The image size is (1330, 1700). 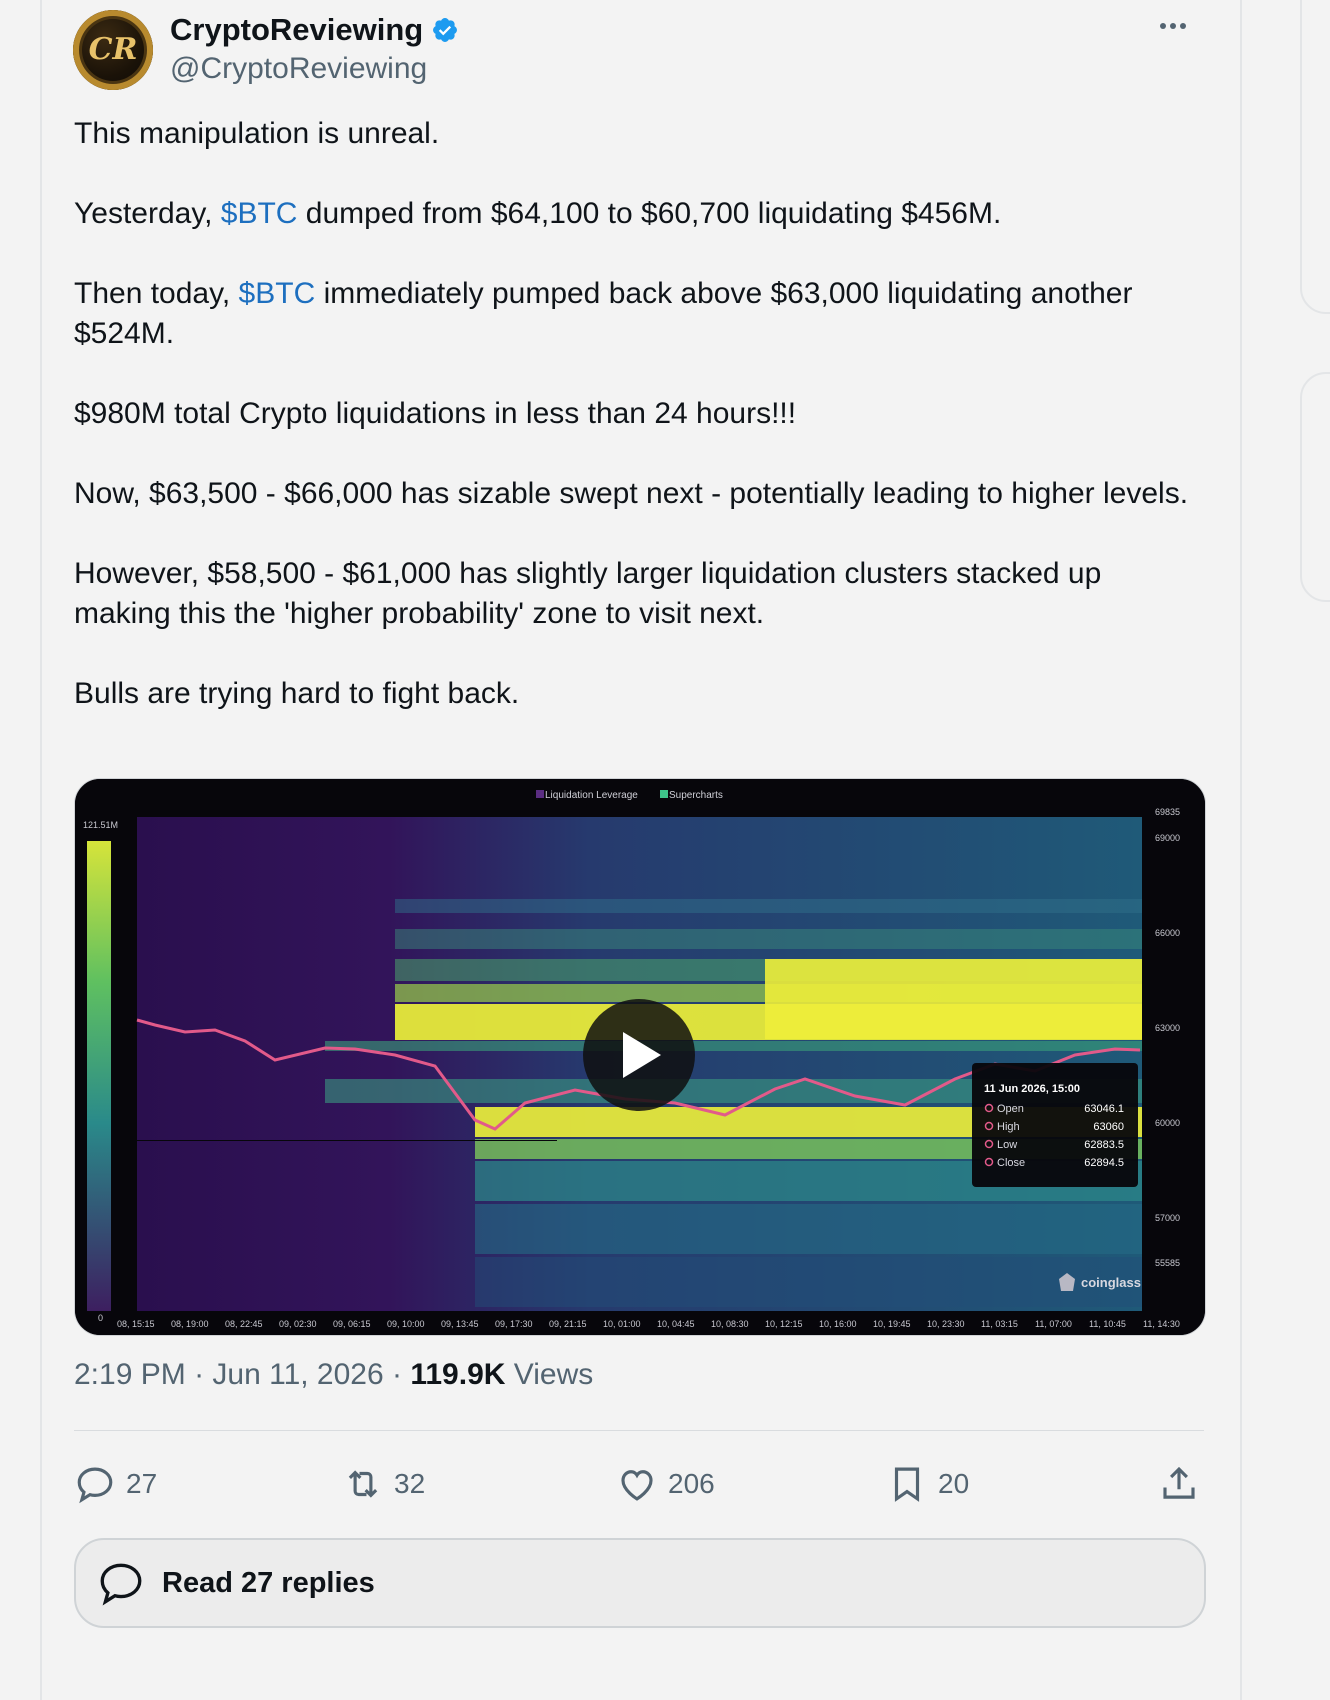 What do you see at coordinates (514, 1324) in the screenshot?
I see `x-tick-label: 09, 17:30` at bounding box center [514, 1324].